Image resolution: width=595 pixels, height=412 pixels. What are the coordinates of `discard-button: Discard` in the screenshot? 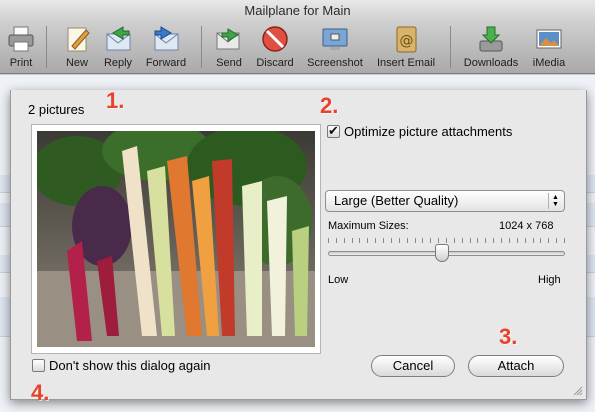 It's located at (275, 48).